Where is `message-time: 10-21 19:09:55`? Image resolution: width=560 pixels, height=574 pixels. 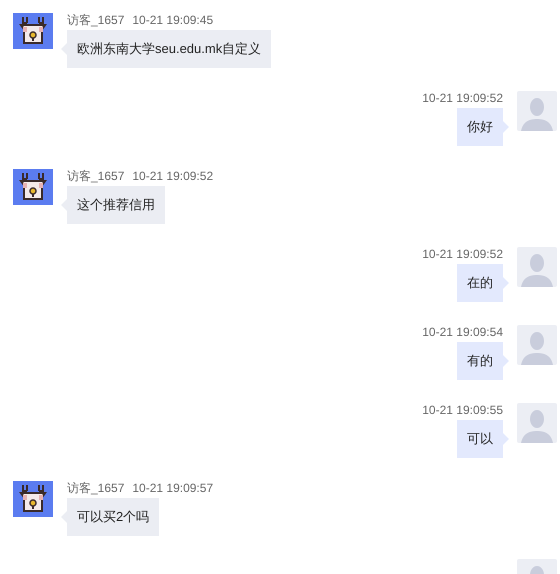 message-time: 10-21 19:09:55 is located at coordinates (462, 410).